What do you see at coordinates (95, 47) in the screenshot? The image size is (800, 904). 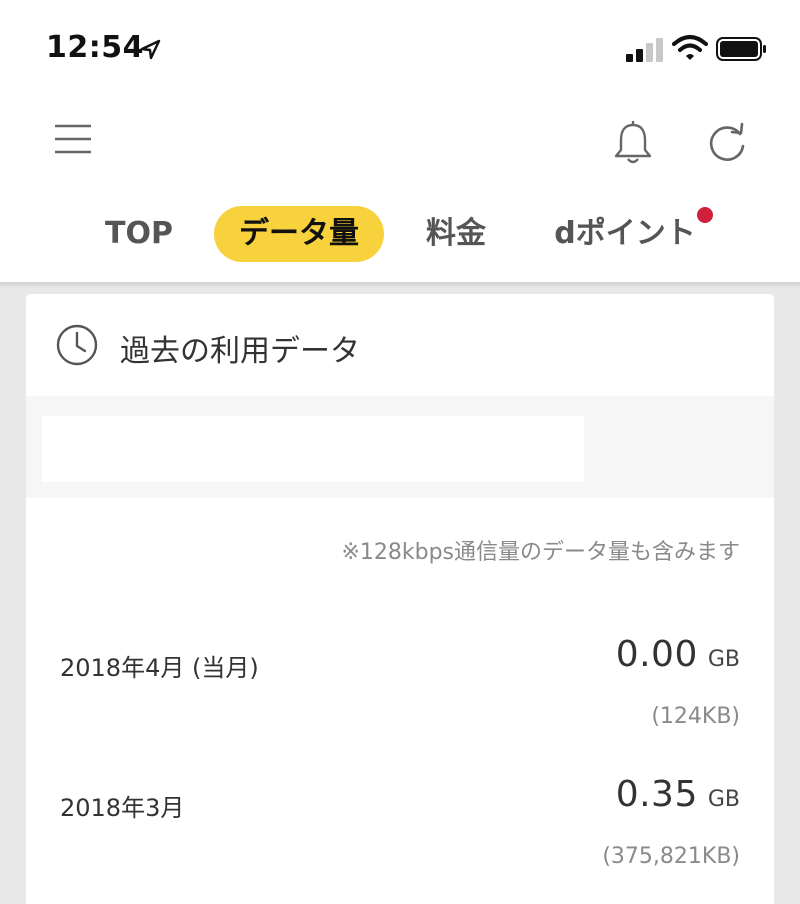 I see `status-time: 12:54` at bounding box center [95, 47].